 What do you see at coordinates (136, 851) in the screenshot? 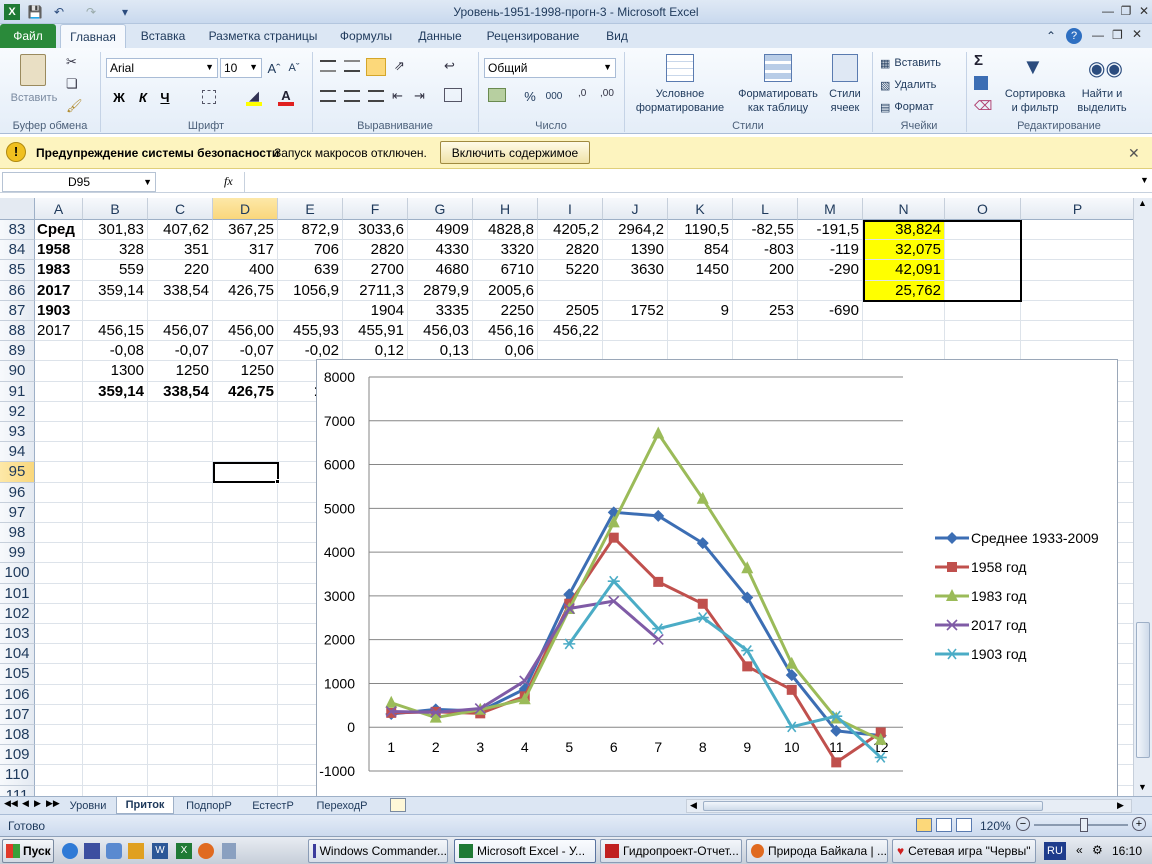
I see `quicklaunch-outlook-icon` at bounding box center [136, 851].